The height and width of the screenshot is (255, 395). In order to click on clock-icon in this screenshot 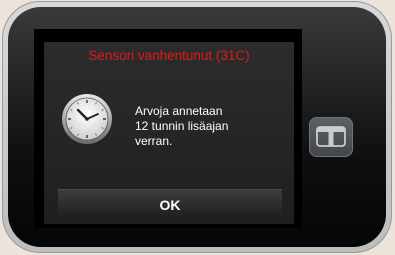, I will do `click(87, 119)`.